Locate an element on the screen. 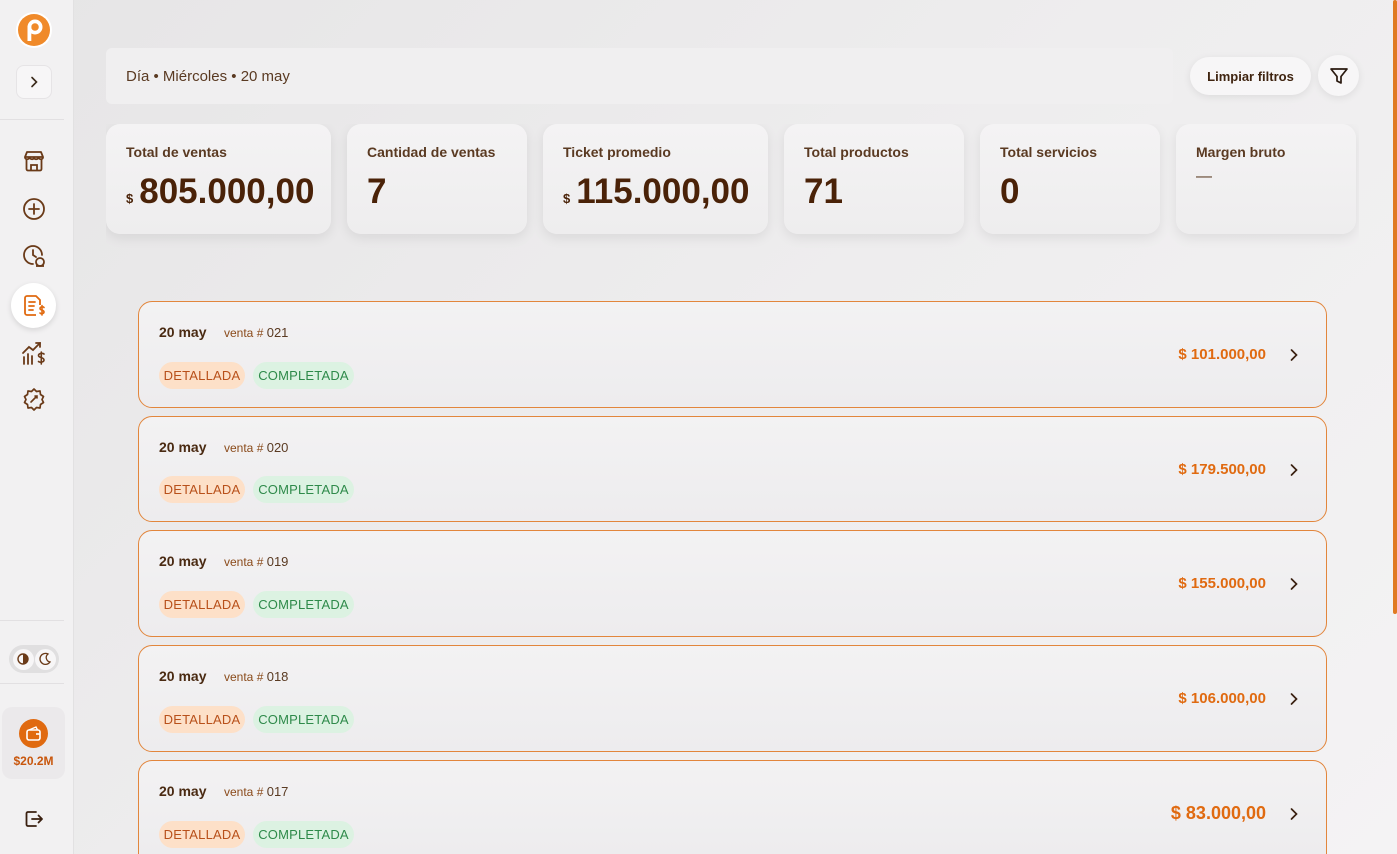 The width and height of the screenshot is (1397, 854). logout-button is located at coordinates (34, 819).